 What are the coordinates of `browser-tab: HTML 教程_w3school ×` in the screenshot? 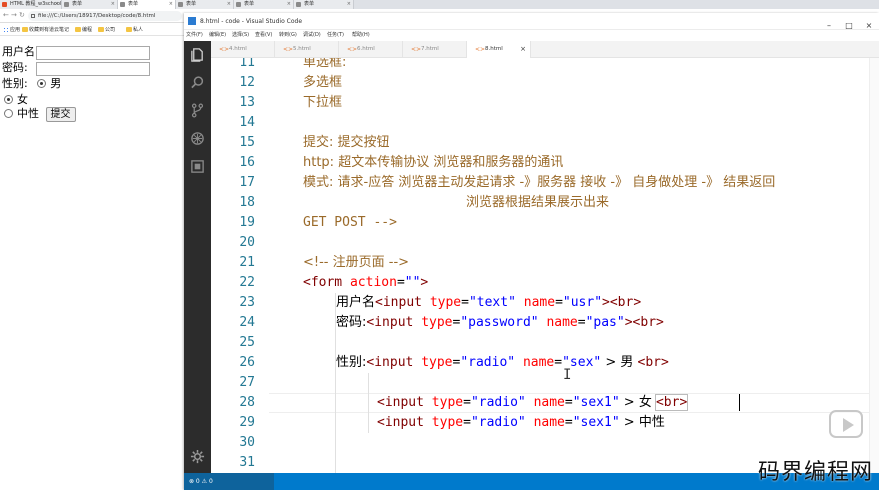 It's located at (31, 4).